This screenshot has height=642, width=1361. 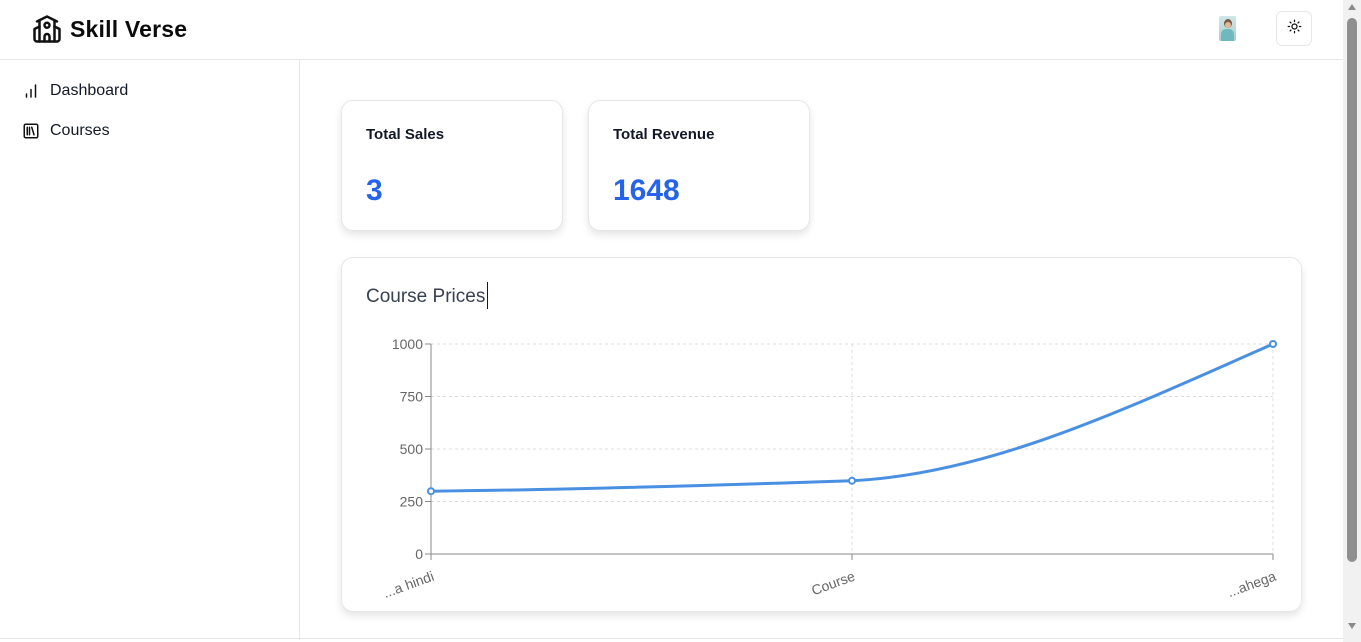 What do you see at coordinates (1352, 626) in the screenshot?
I see `scroll-down-arrow-icon` at bounding box center [1352, 626].